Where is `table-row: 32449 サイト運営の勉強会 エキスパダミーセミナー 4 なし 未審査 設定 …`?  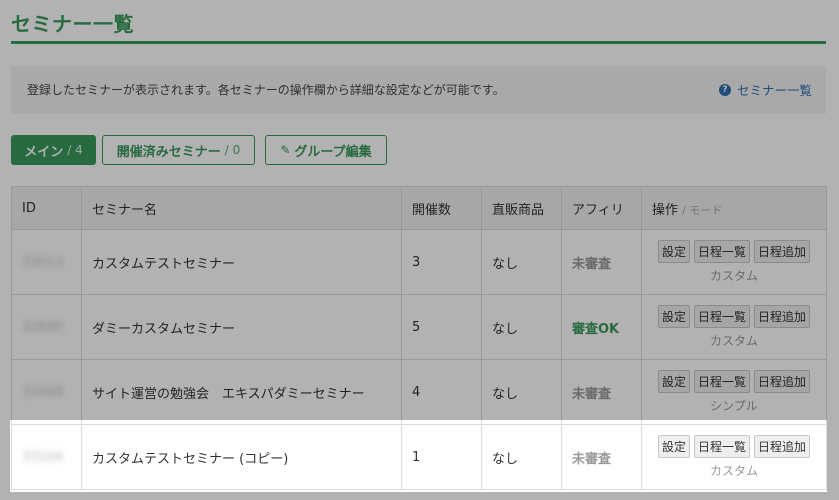
table-row: 32449 サイト運営の勉強会 エキスパダミーセミナー 4 なし 未審査 設定 … is located at coordinates (419, 392).